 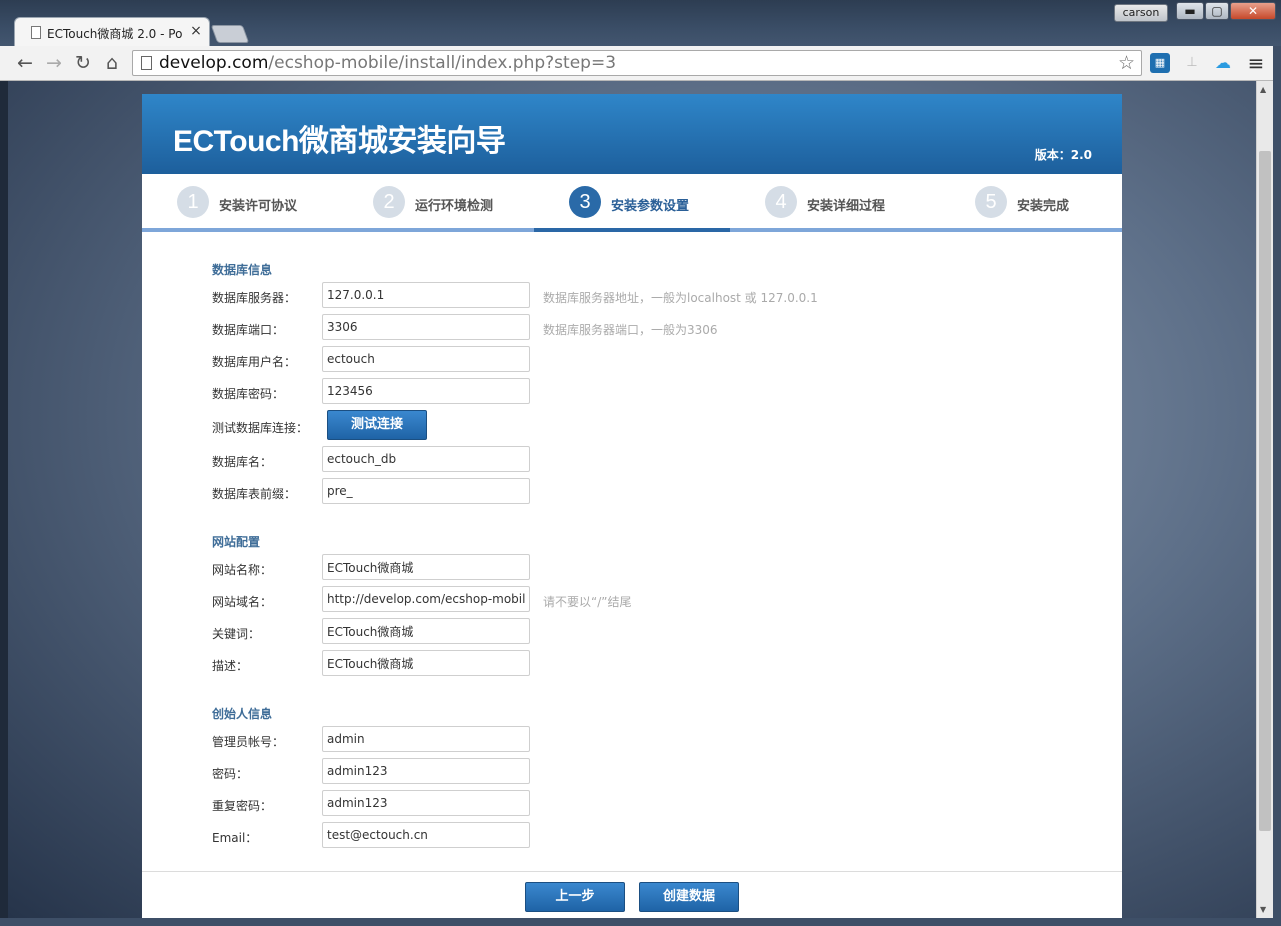 I want to click on footer-divider, so click(x=632, y=871).